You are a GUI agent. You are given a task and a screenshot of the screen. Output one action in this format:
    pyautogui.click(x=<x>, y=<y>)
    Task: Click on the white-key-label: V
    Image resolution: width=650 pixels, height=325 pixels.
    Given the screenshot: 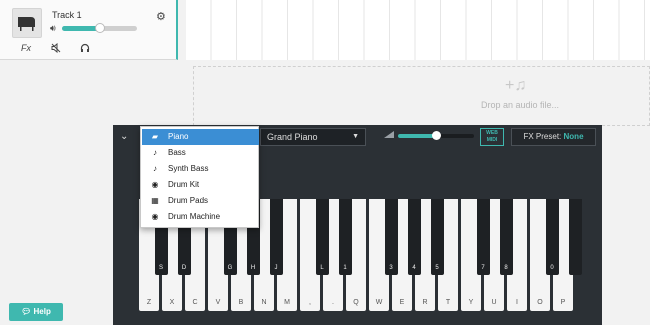 What is the action you would take?
    pyautogui.click(x=218, y=302)
    